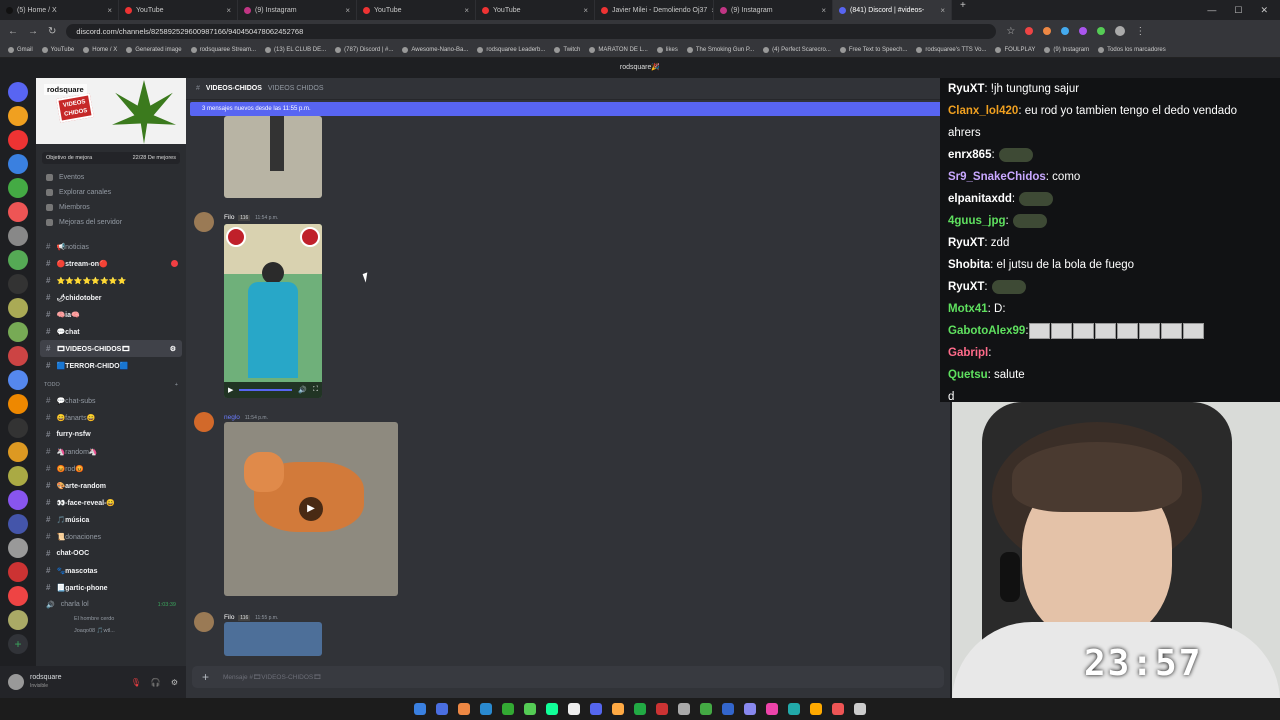  Describe the element at coordinates (111, 348) in the screenshot. I see `channel-item: # 🎞VIDEOS-CHIDOS🎞 ⚙` at that location.